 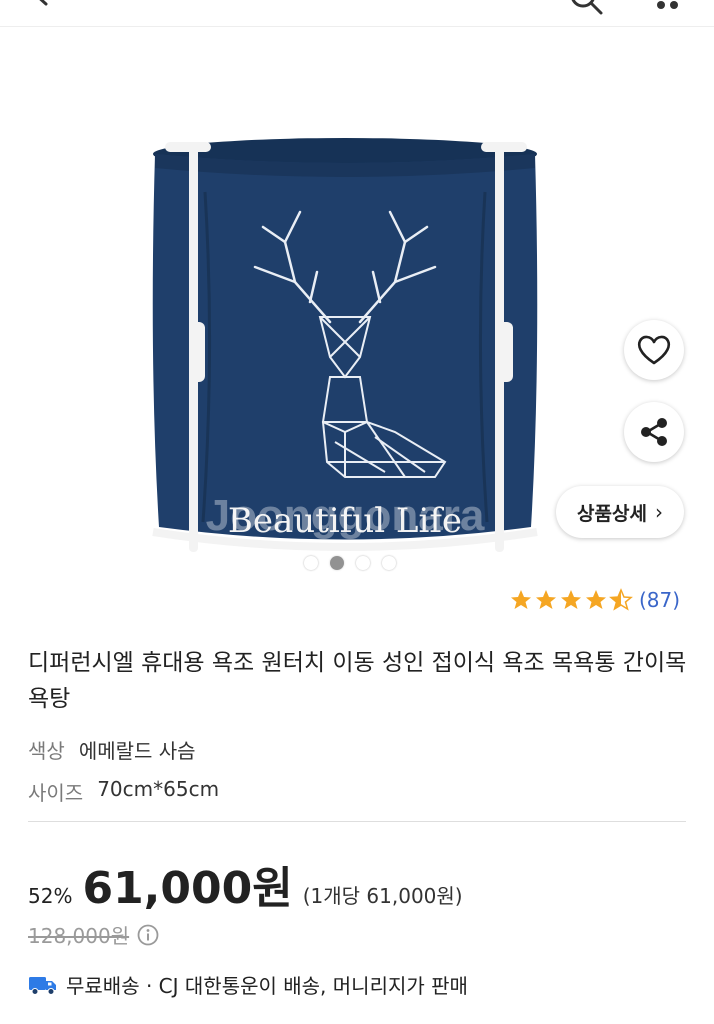 I want to click on star-rating, so click(x=571, y=600).